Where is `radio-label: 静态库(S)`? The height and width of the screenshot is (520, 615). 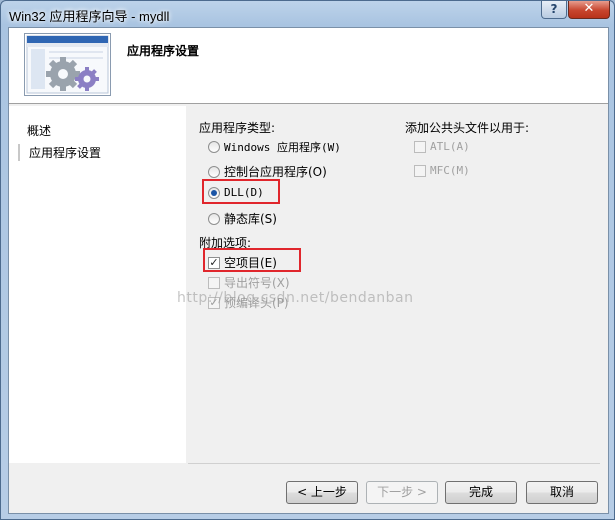 radio-label: 静态库(S) is located at coordinates (250, 219).